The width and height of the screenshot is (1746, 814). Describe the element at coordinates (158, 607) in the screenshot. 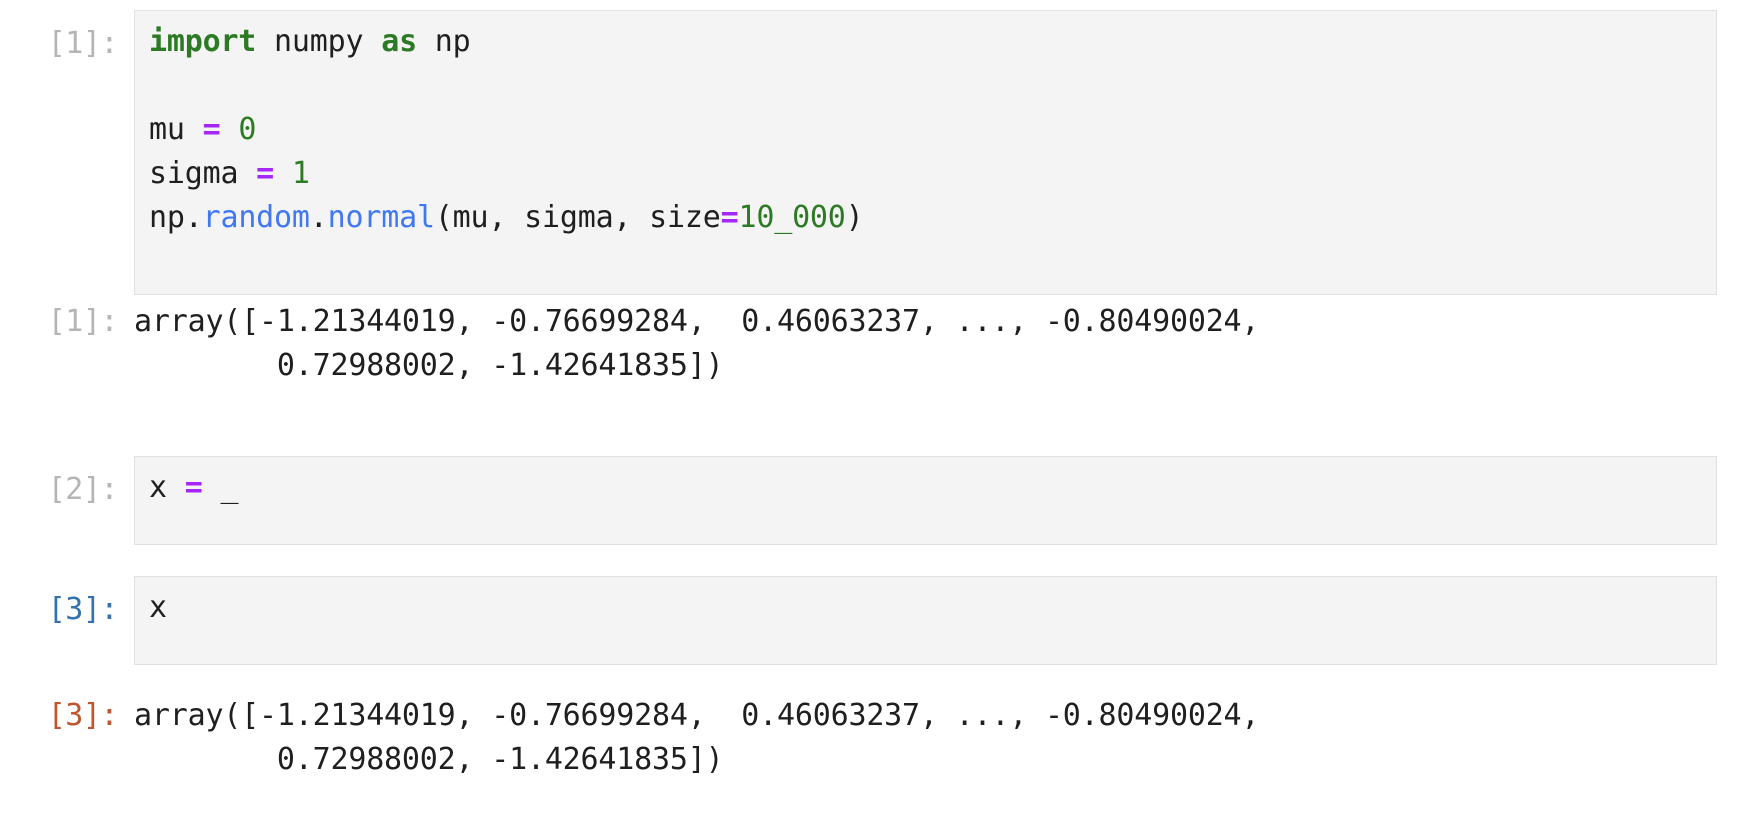

I see `token-var-x-eval: x` at that location.